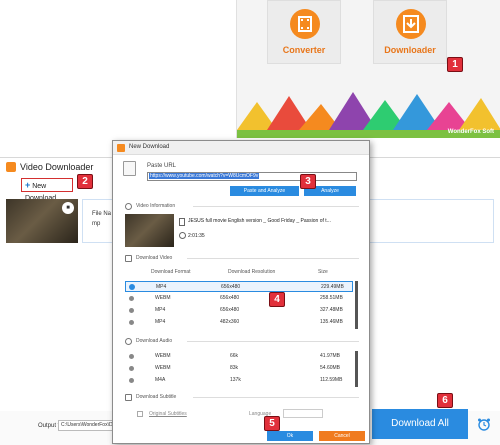  Describe the element at coordinates (264, 191) in the screenshot. I see `paste-and-analyze-button: Paste and Analyze` at that location.